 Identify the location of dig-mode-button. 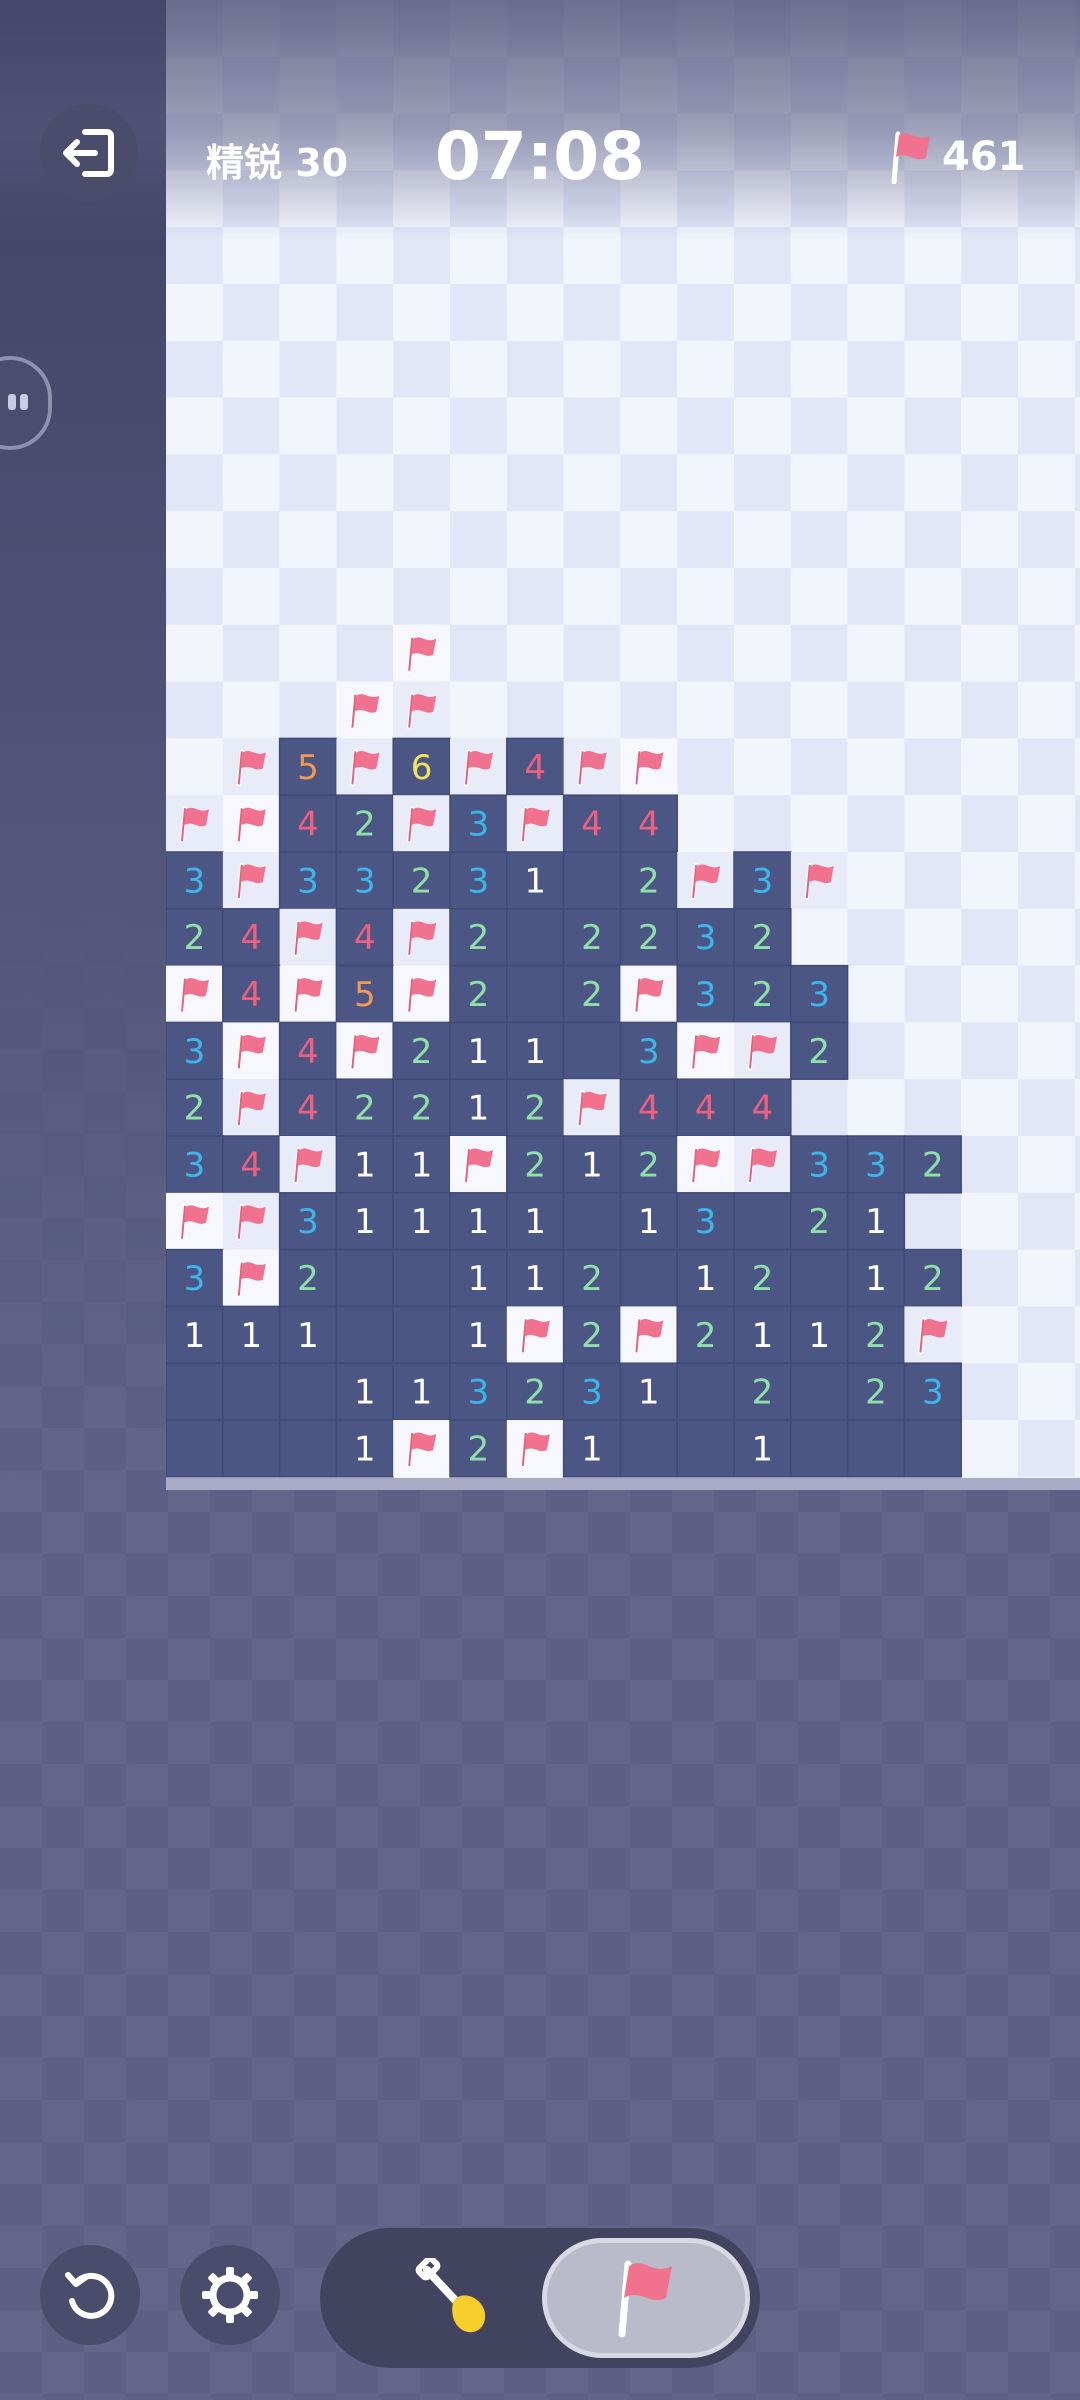
(455, 2298).